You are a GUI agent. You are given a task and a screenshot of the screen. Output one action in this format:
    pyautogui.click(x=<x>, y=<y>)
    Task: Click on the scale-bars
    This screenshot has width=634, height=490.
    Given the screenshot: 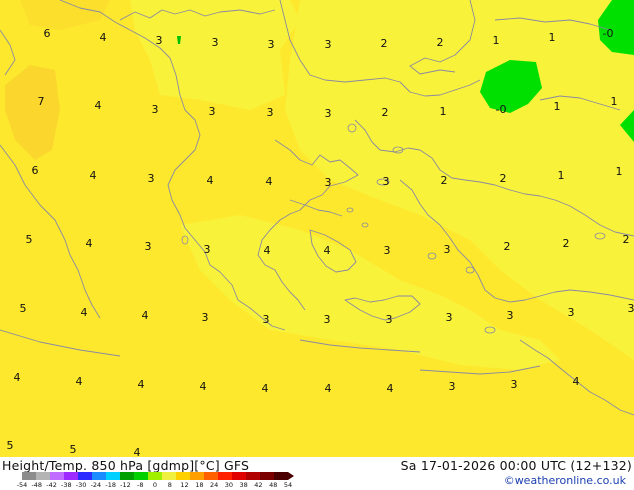 What is the action you would take?
    pyautogui.click(x=155, y=476)
    